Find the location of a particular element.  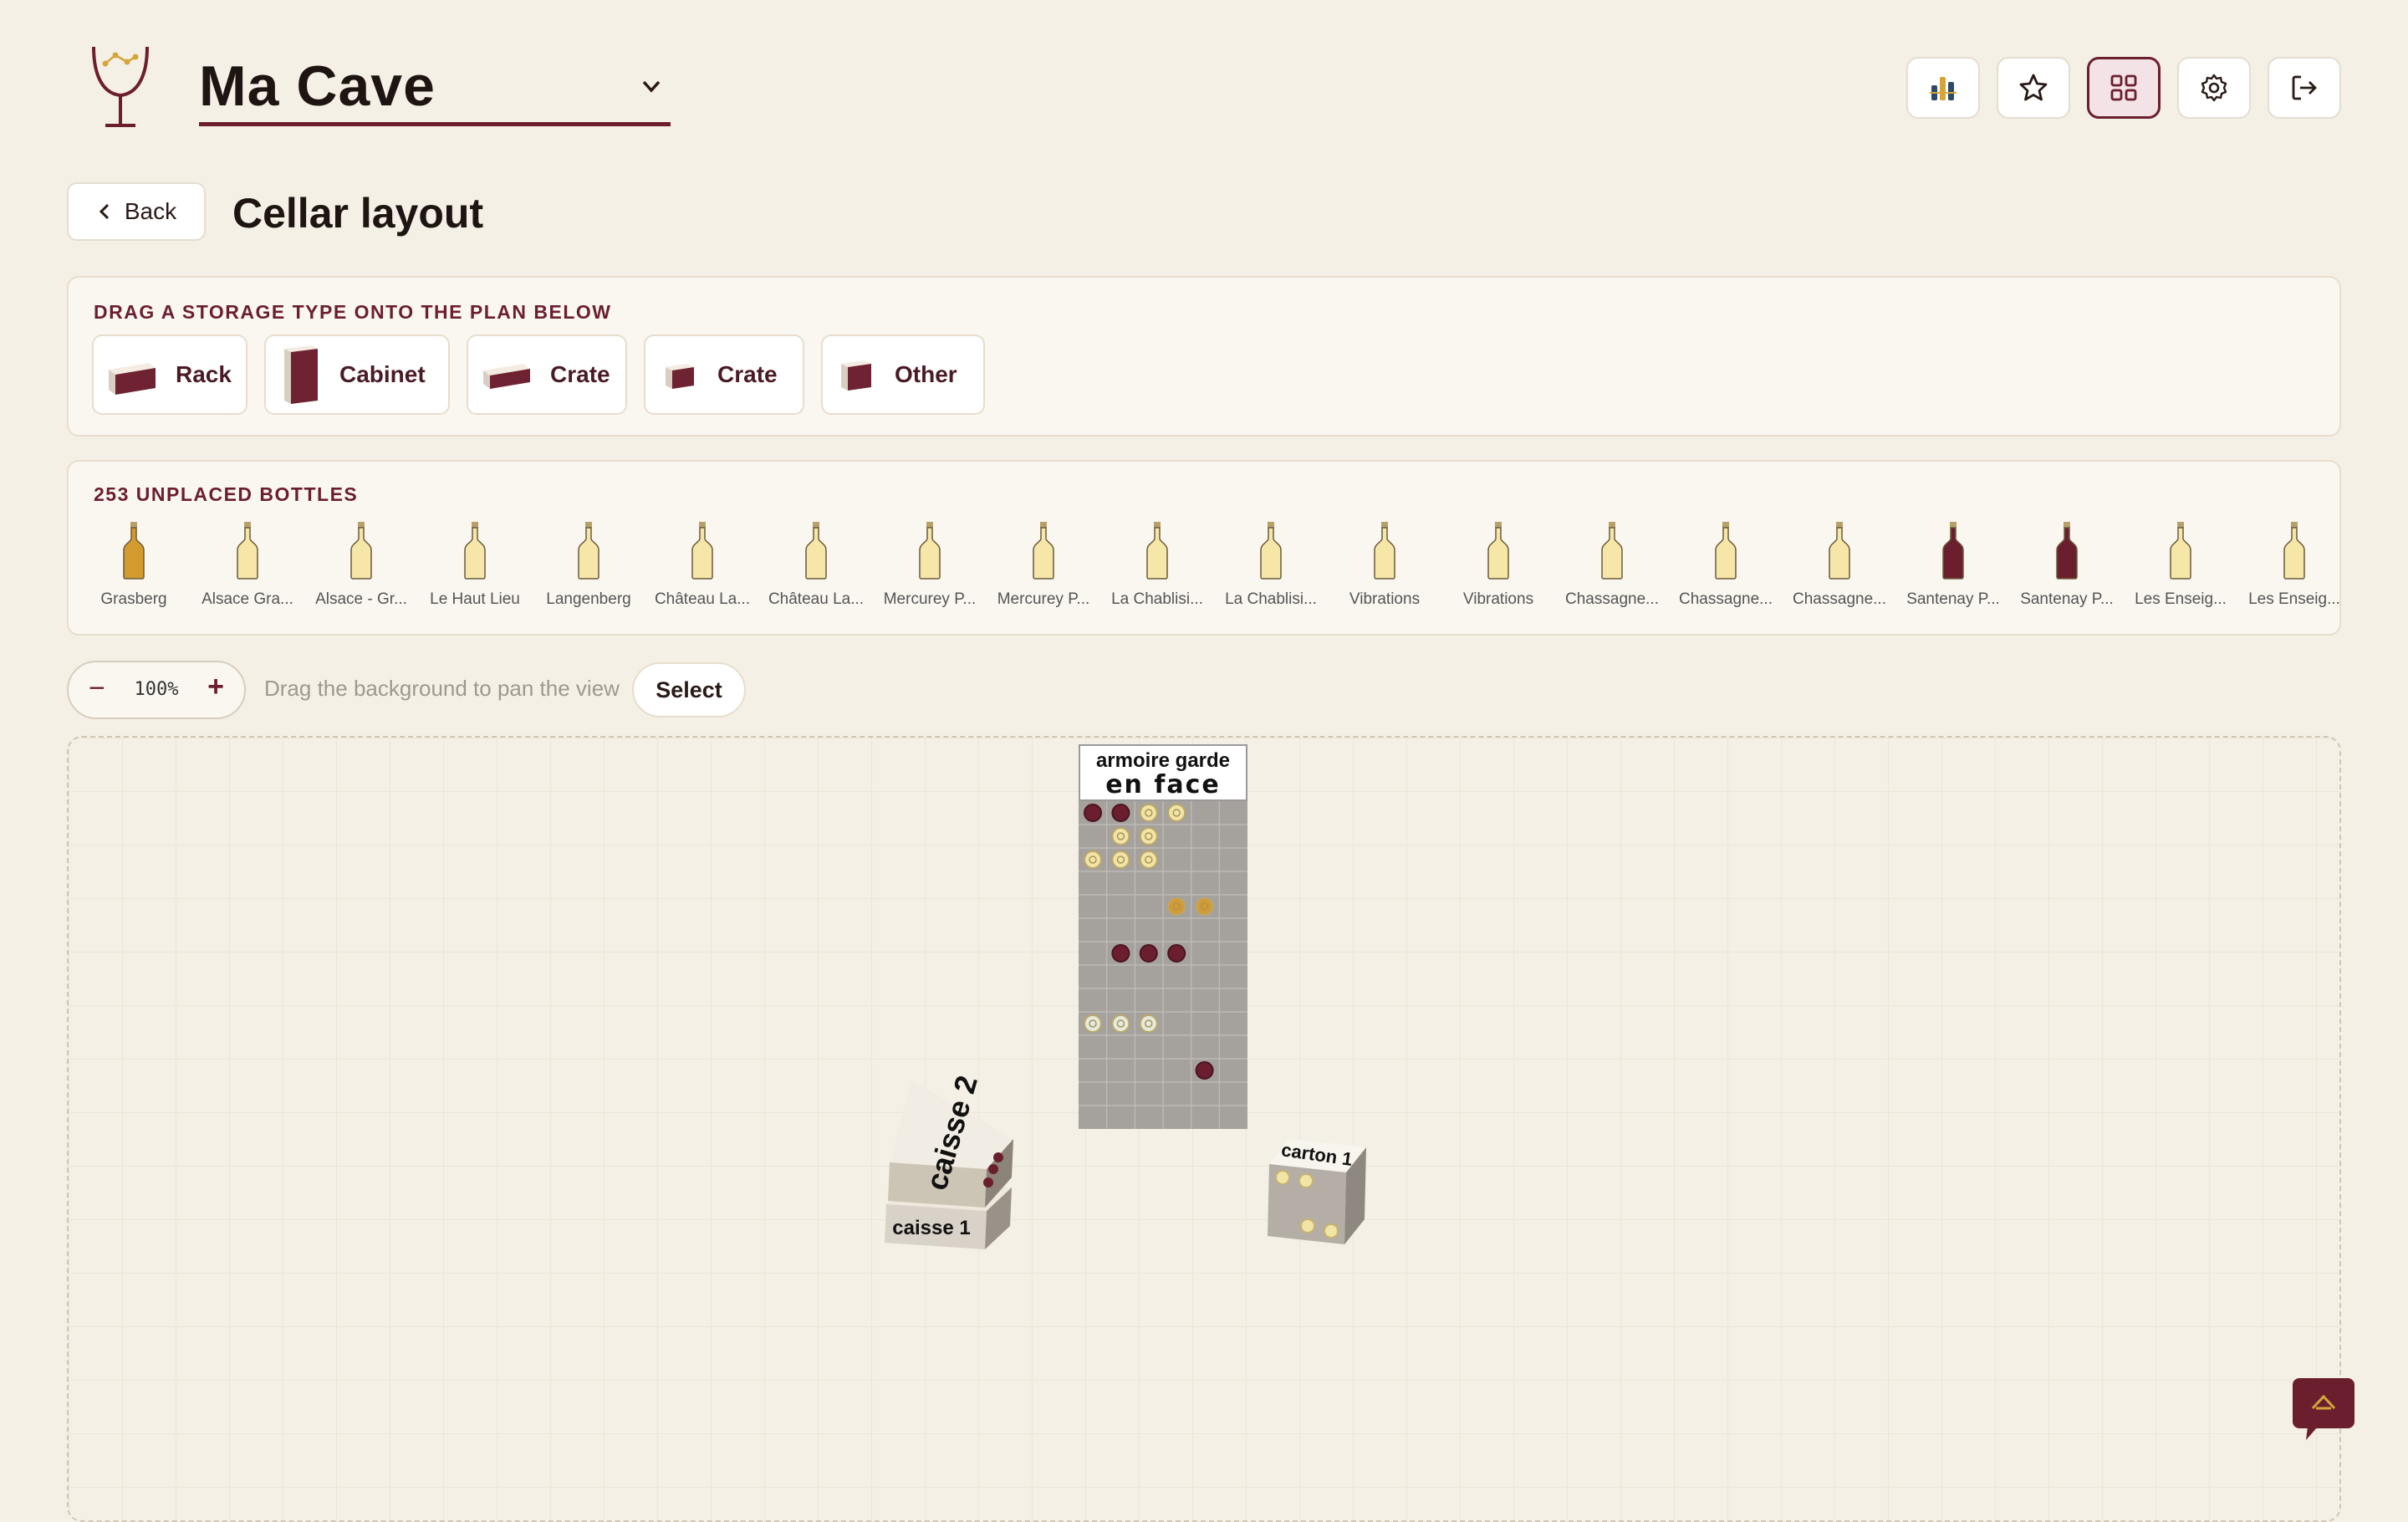

unplaced-bottle: Le Haut Lieu is located at coordinates (475, 564).